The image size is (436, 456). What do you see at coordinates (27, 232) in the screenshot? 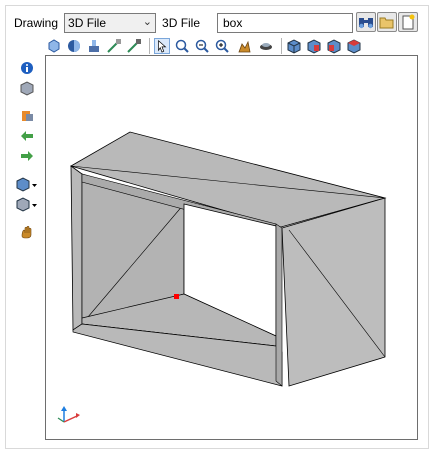
I see `hand-icon` at bounding box center [27, 232].